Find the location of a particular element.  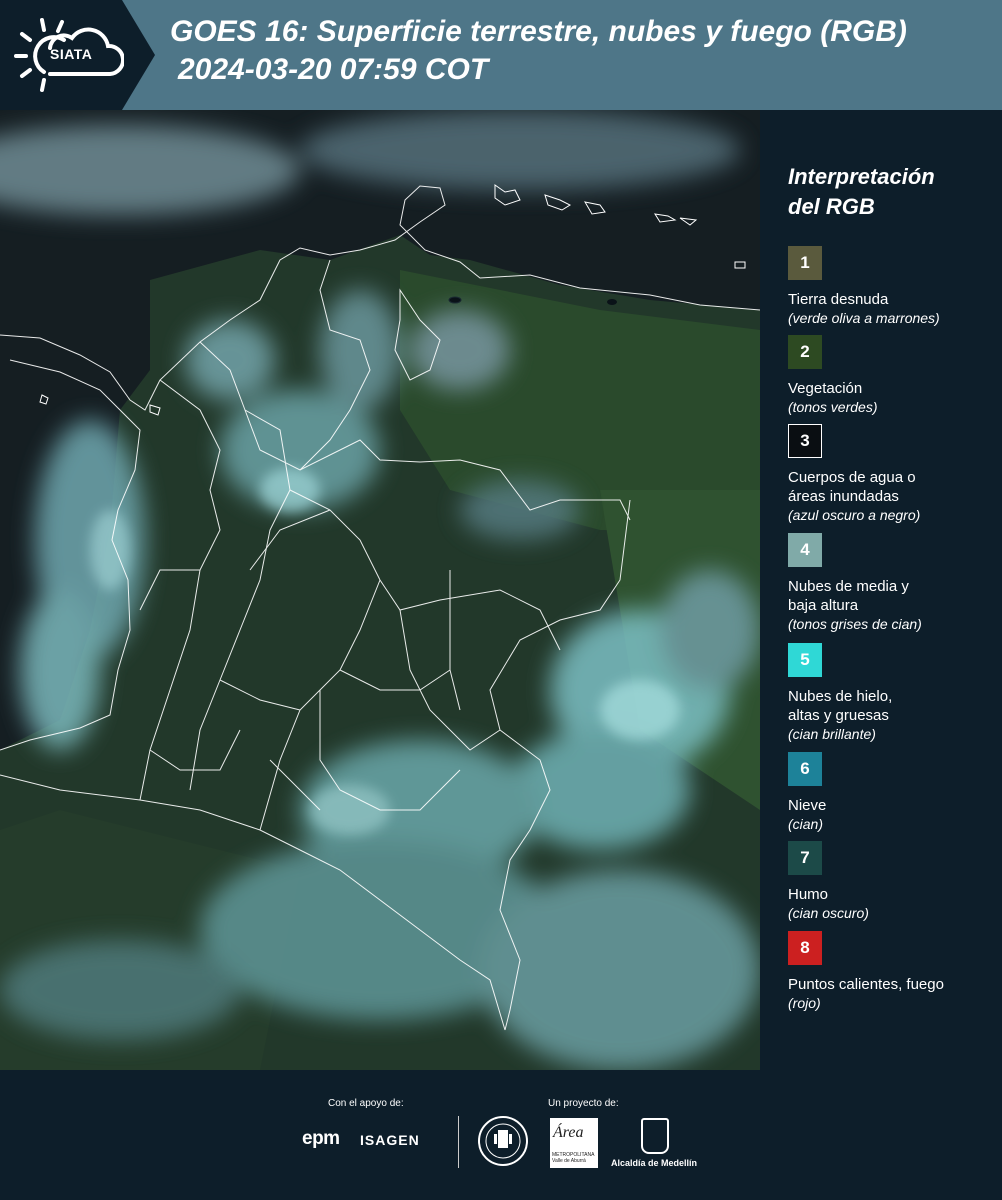

legend-item: 7 Humo (cian oscuro) is located at coordinates (893, 882).